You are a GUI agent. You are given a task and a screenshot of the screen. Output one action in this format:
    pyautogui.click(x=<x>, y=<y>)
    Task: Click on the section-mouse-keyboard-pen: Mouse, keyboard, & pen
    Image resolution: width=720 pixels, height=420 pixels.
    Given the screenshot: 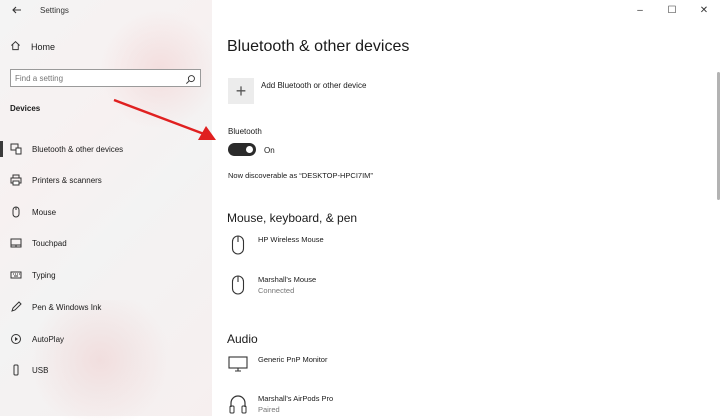 What is the action you would take?
    pyautogui.click(x=292, y=218)
    